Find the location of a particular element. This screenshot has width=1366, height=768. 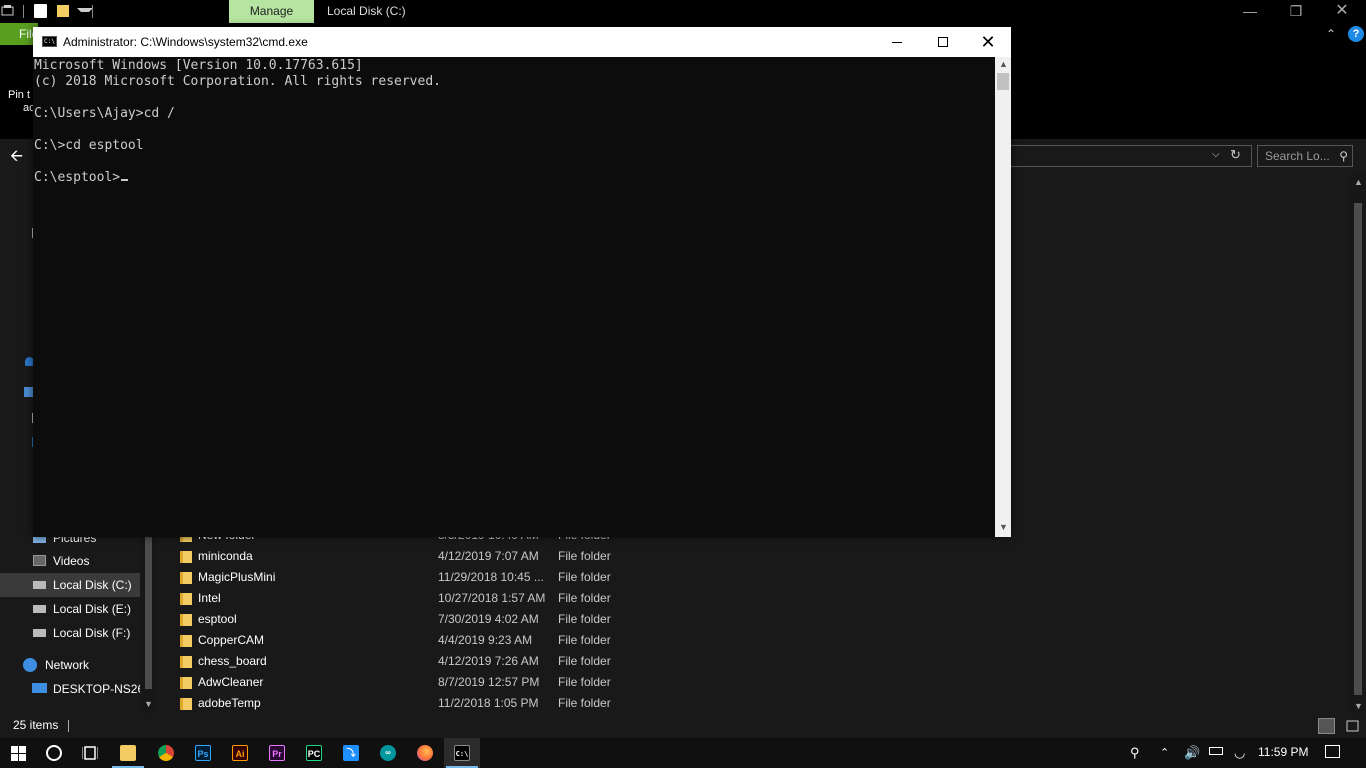

cmd-close-button: ✕ is located at coordinates (988, 42).